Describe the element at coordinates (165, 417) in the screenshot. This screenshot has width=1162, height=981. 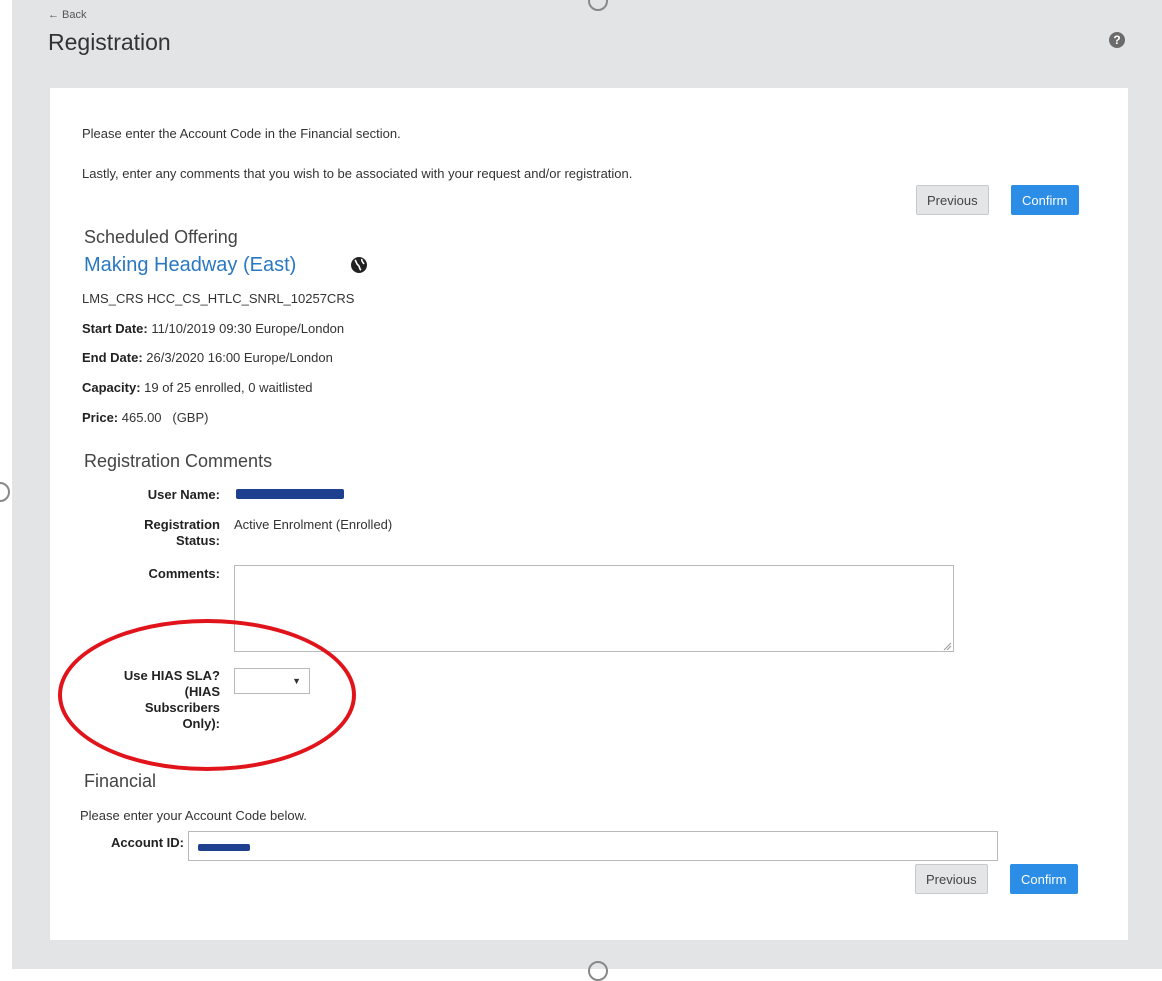
I see `price-value: 465.00 (GBP)` at that location.